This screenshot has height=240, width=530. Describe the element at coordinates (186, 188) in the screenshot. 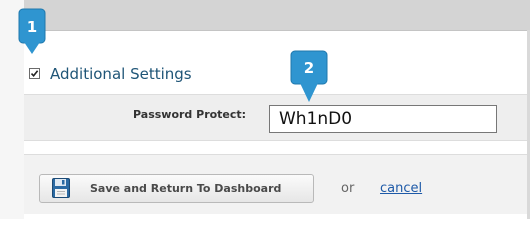

I see `save-button-label: Save and Return To Dashboard` at that location.